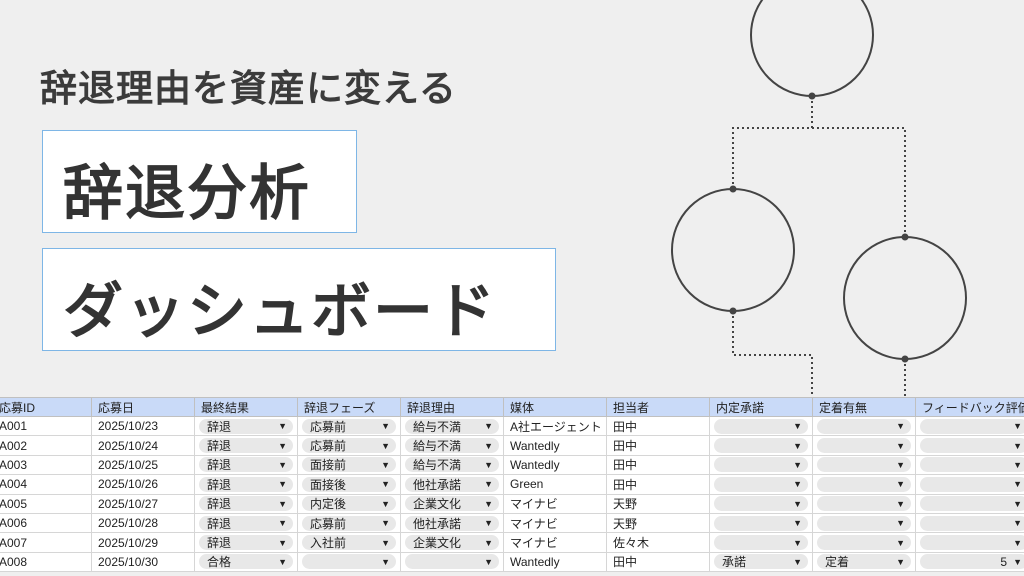  I want to click on cell-application-date: 2025/10/29, so click(143, 542).